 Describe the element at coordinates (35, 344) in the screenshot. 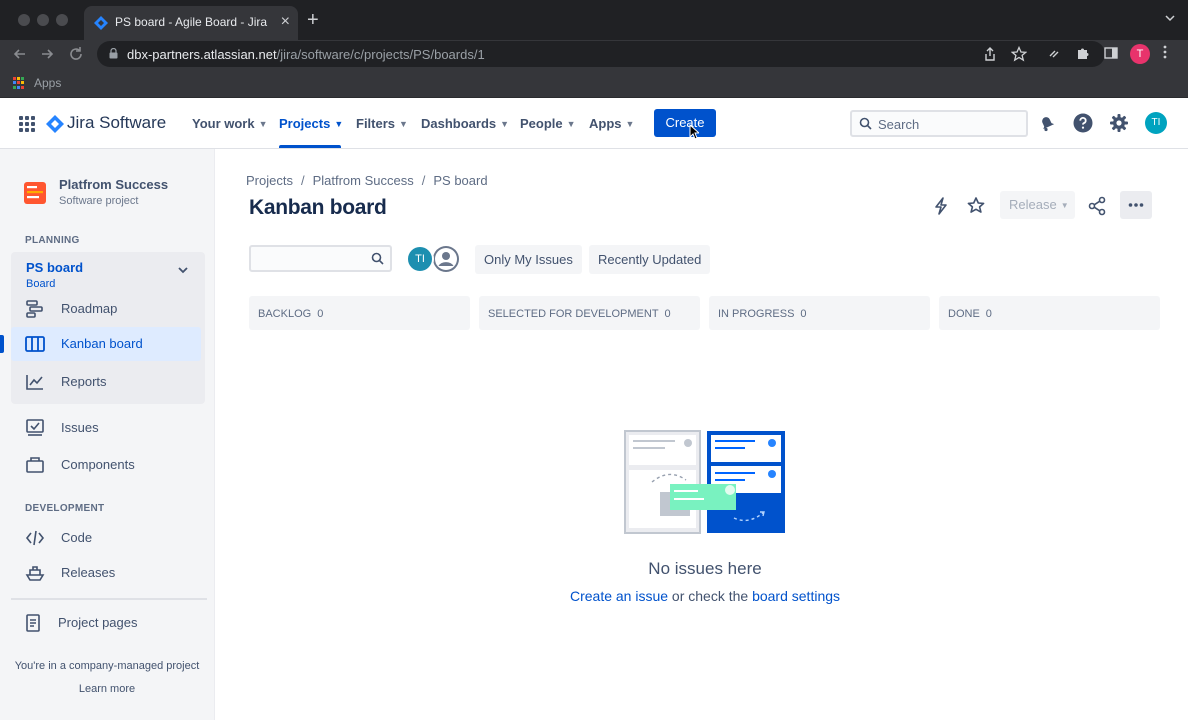

I see `kanban-board-icon` at that location.